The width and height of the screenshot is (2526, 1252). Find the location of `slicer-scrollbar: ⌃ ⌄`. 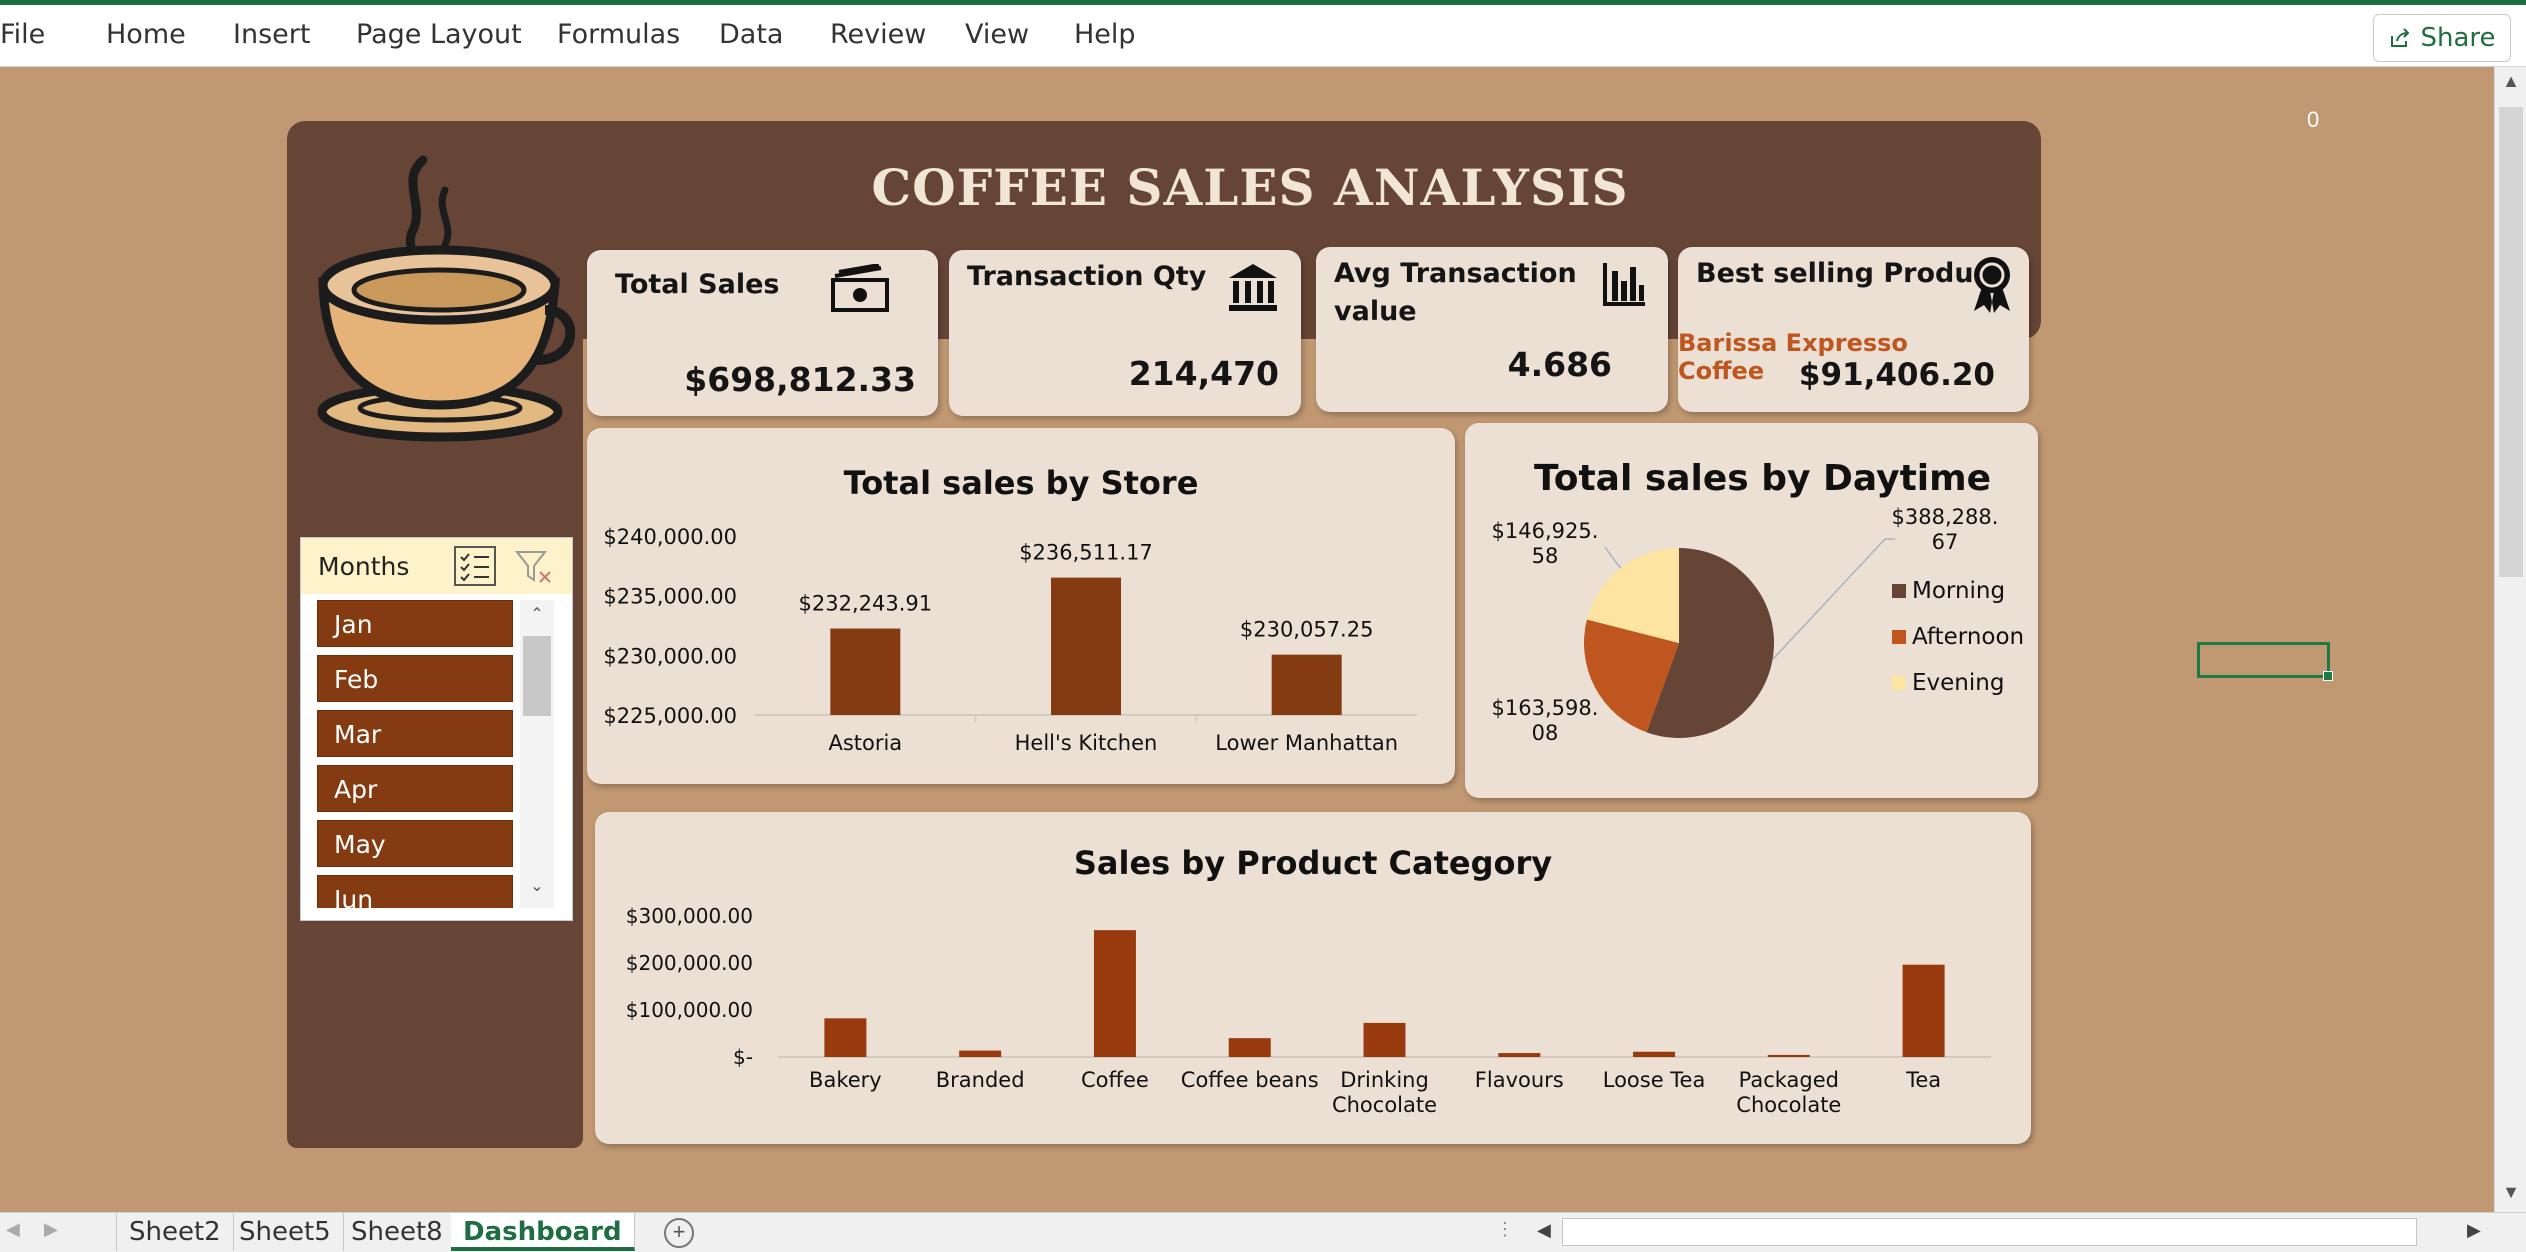

slicer-scrollbar: ⌃ ⌄ is located at coordinates (537, 754).